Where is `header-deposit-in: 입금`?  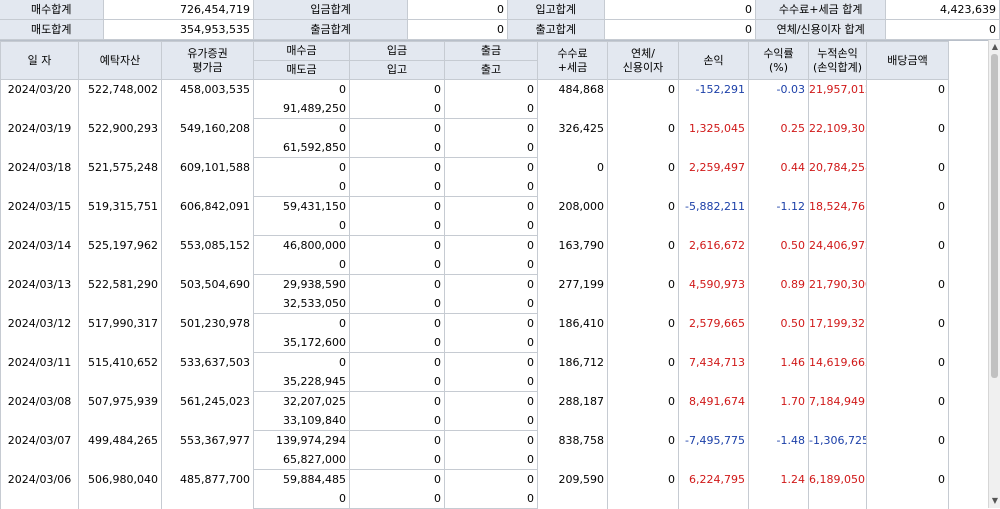 header-deposit-in: 입금 is located at coordinates (397, 51).